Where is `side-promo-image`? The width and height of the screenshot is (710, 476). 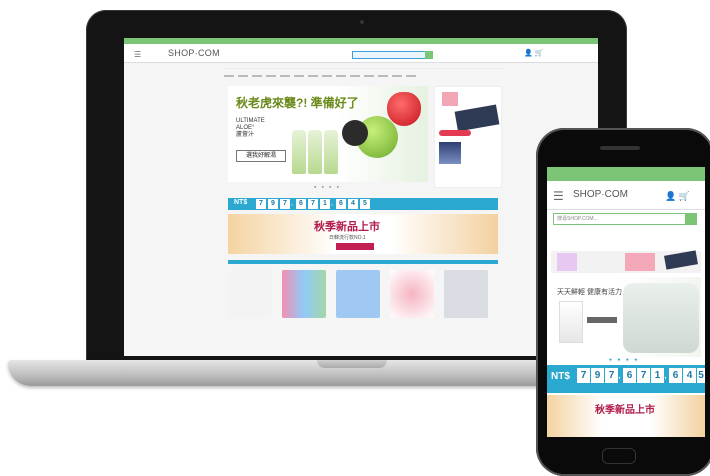 side-promo-image is located at coordinates (450, 99).